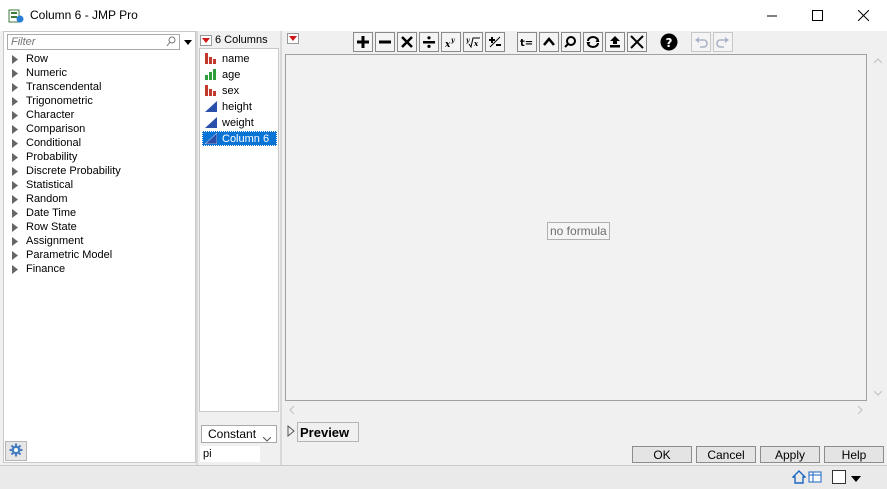  I want to click on settings-button, so click(16, 451).